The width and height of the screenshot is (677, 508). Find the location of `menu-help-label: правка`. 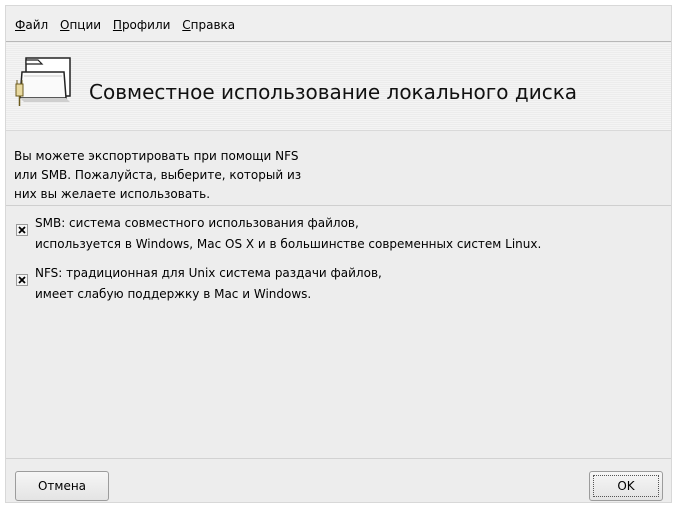

menu-help-label: правка is located at coordinates (213, 25).